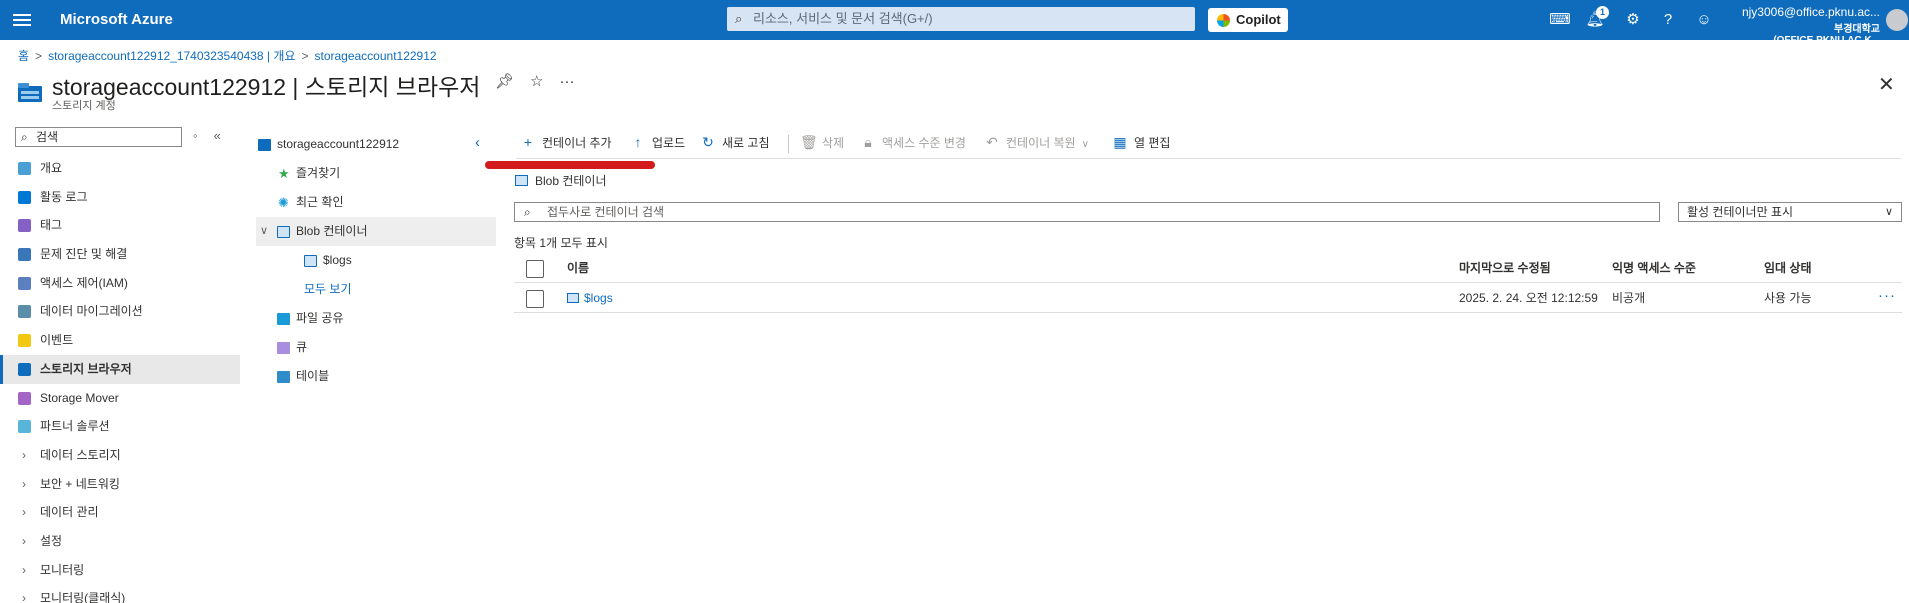  I want to click on row-checkbox, so click(535, 299).